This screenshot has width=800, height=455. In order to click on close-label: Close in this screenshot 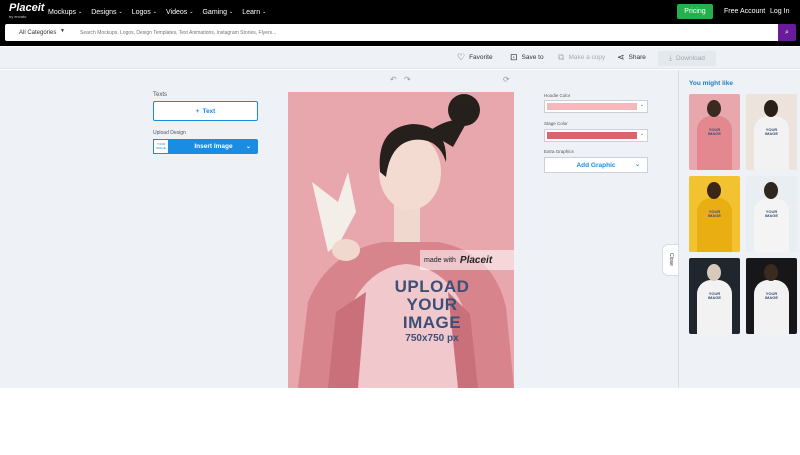, I will do `click(671, 259)`.